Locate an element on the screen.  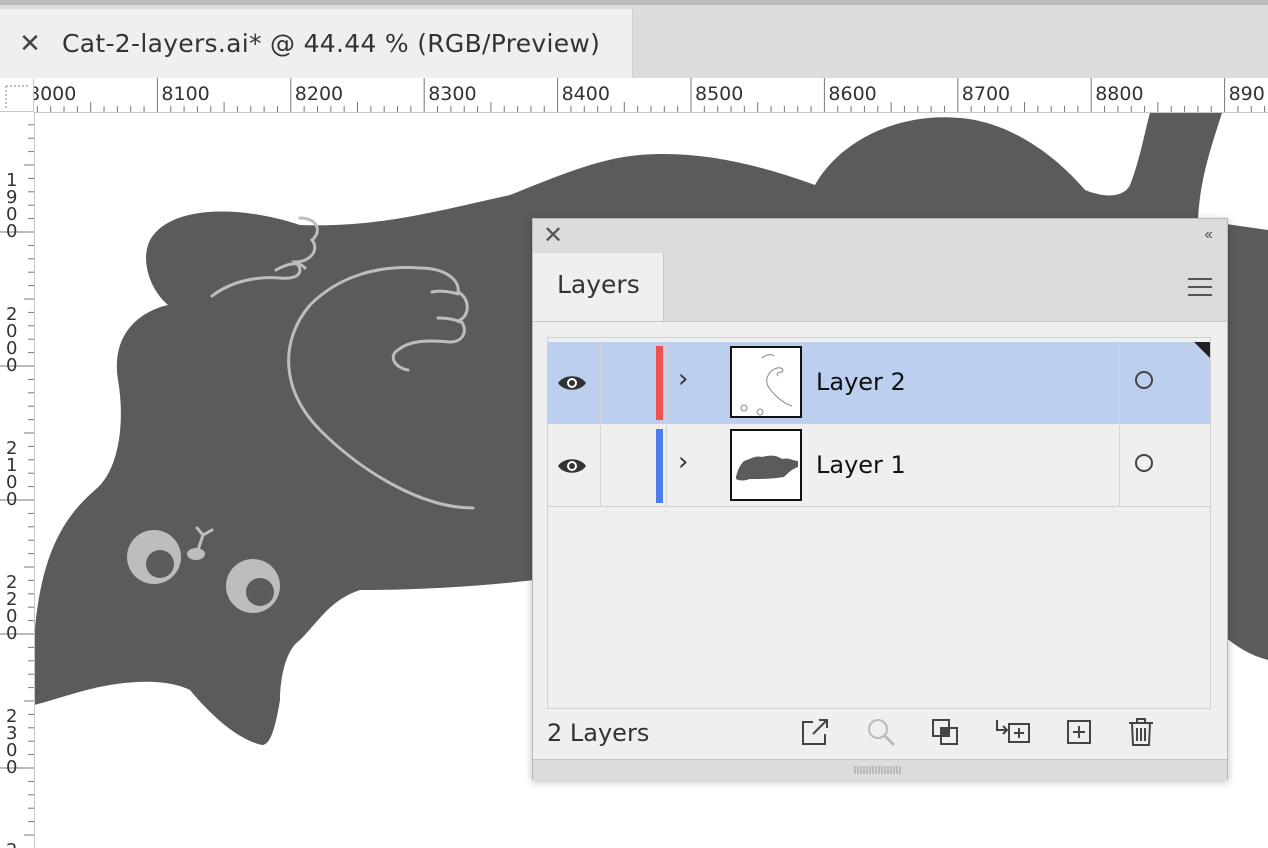
hamburger-menu-icon is located at coordinates (1200, 287).